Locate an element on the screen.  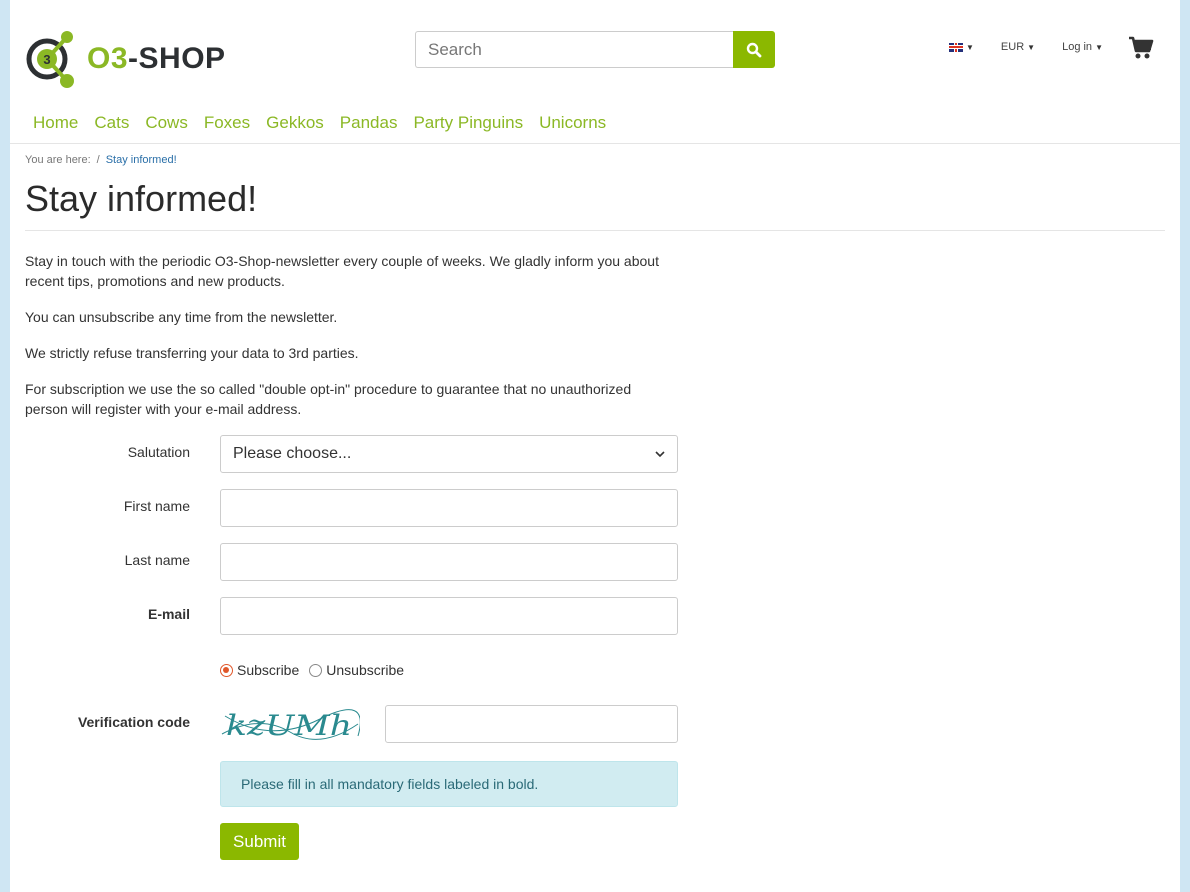
captcha-text: kzUMh is located at coordinates (289, 725).